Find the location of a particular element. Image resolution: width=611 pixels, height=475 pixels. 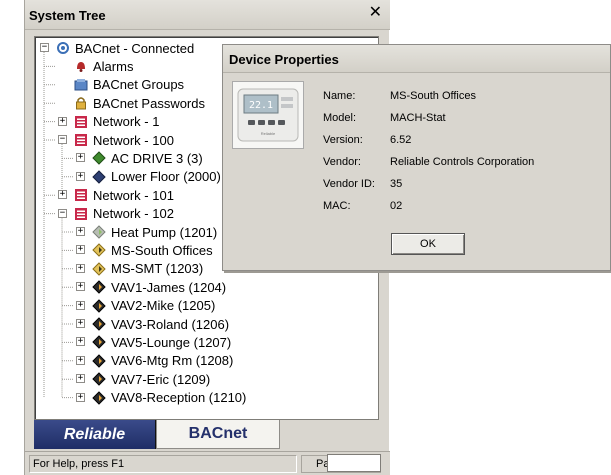

tree-node: VAV8-Reception (1210) is located at coordinates (169, 398).